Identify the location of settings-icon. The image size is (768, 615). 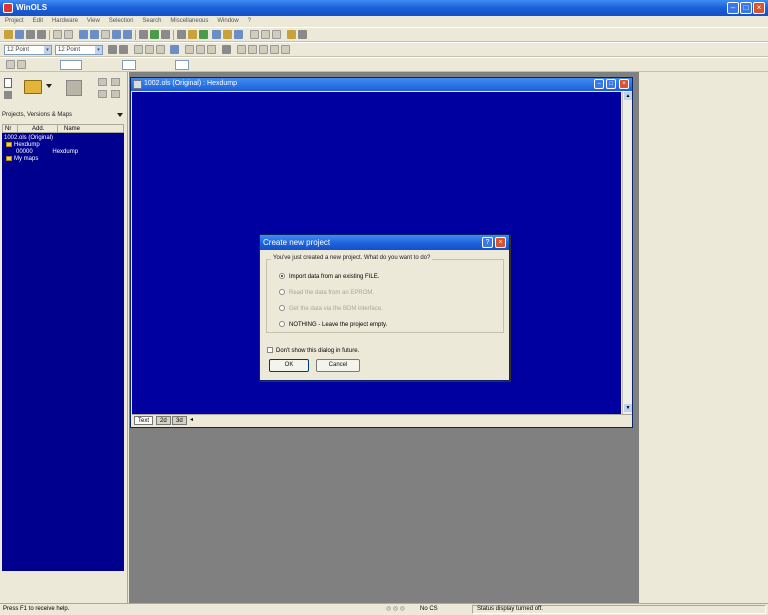
(192, 34).